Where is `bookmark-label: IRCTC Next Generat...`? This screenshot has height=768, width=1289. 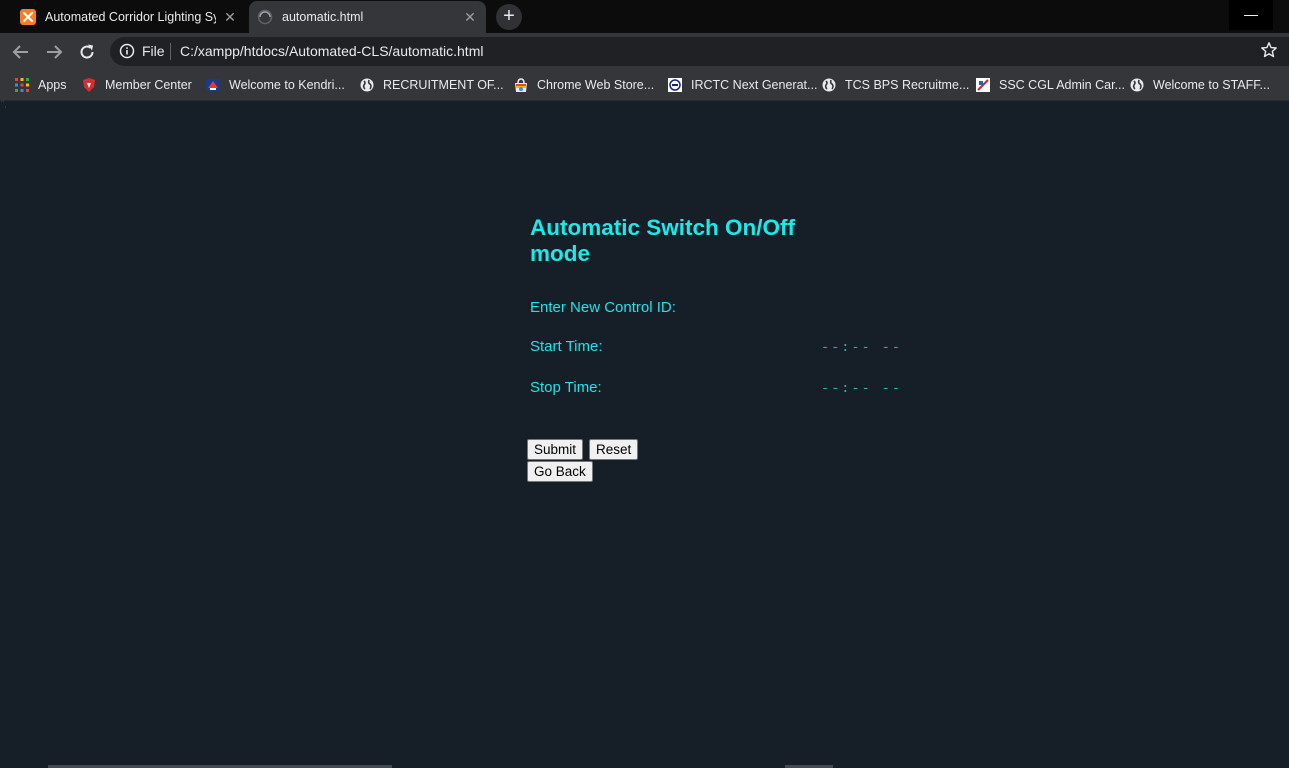 bookmark-label: IRCTC Next Generat... is located at coordinates (754, 85).